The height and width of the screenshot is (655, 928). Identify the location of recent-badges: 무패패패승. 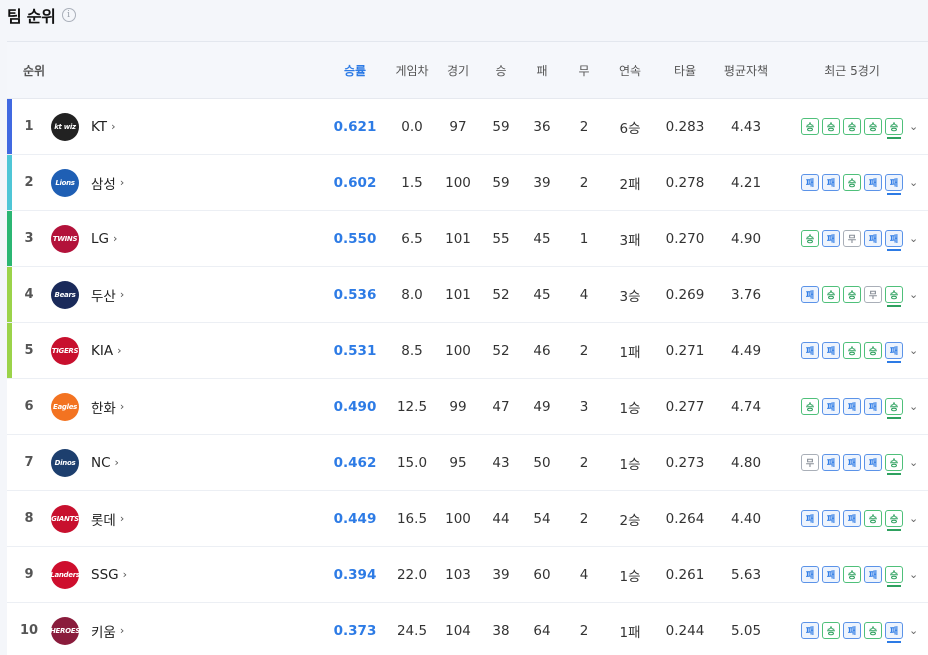
(852, 464).